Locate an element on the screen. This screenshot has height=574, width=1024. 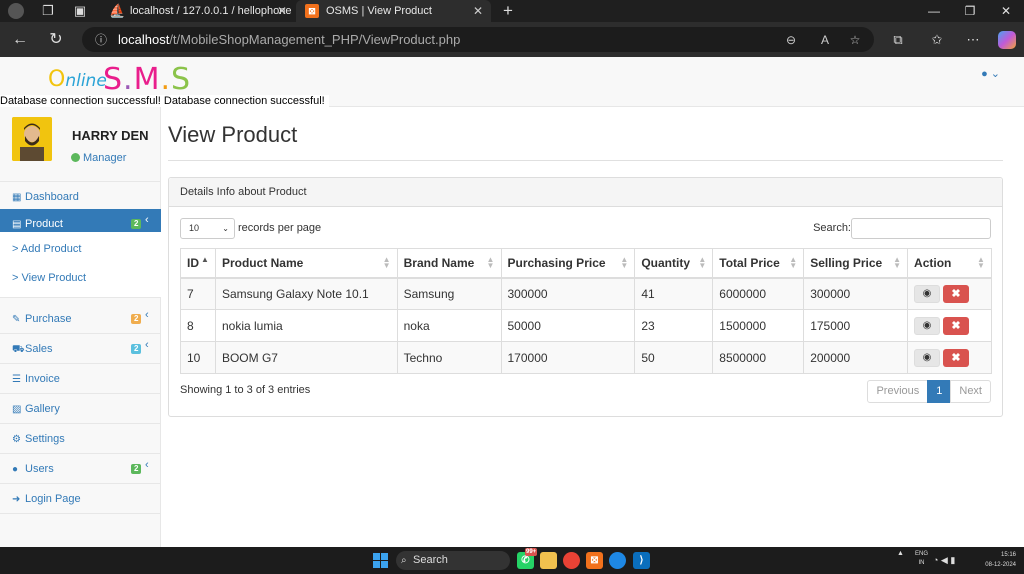
back-button: ← is located at coordinates (20, 40).